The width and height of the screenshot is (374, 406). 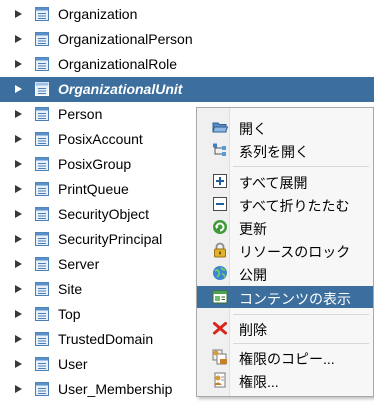 I want to click on tree-item-label: User, so click(x=73, y=364).